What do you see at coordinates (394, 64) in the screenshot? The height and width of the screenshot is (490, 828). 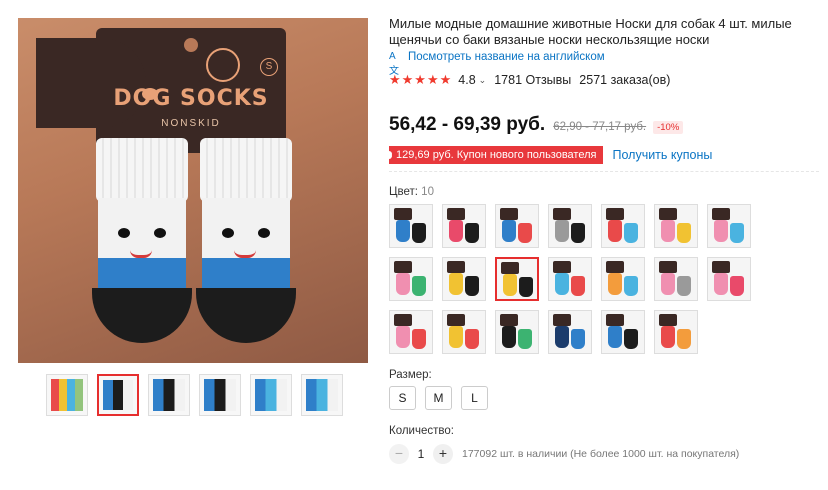 I see `translate-icon: A文` at bounding box center [394, 64].